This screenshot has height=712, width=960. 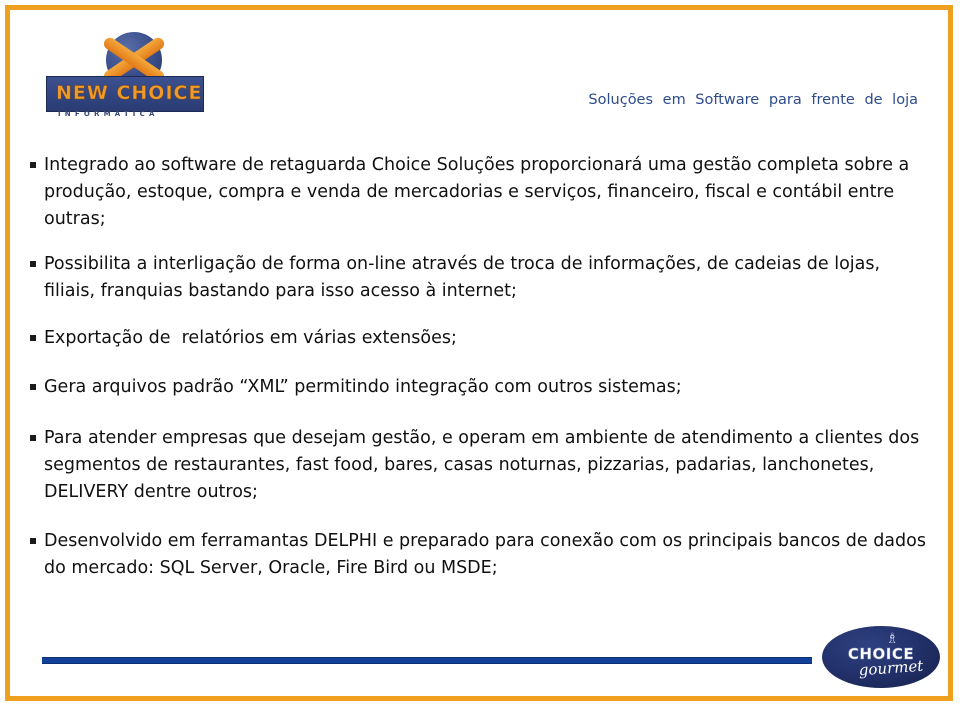 What do you see at coordinates (892, 639) in the screenshot?
I see `chef-hat-icon: ♗` at bounding box center [892, 639].